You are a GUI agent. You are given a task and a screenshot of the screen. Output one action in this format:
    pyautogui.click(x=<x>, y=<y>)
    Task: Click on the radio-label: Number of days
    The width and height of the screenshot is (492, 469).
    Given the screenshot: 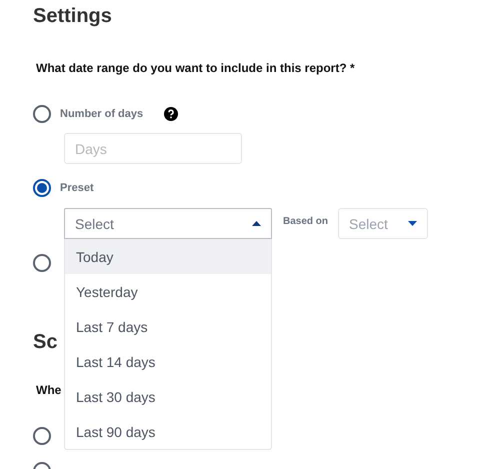 What is the action you would take?
    pyautogui.click(x=102, y=114)
    